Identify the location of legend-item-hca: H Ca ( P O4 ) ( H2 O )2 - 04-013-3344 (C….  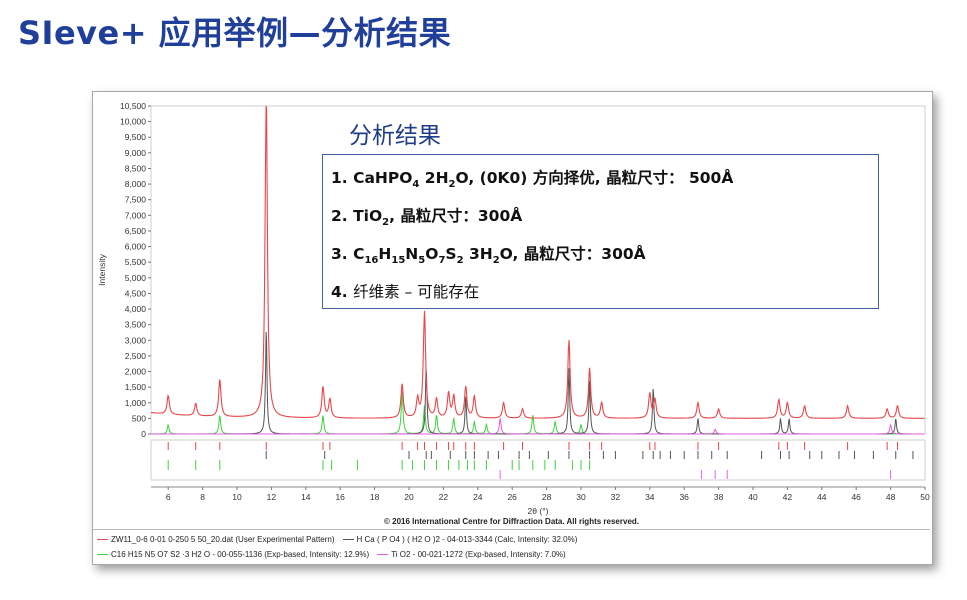
(460, 540).